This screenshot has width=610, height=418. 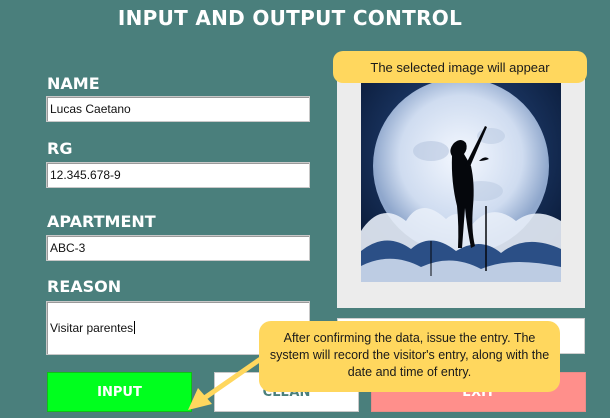 What do you see at coordinates (290, 18) in the screenshot?
I see `page-title: INPUT AND OUTPUT CONTROL` at bounding box center [290, 18].